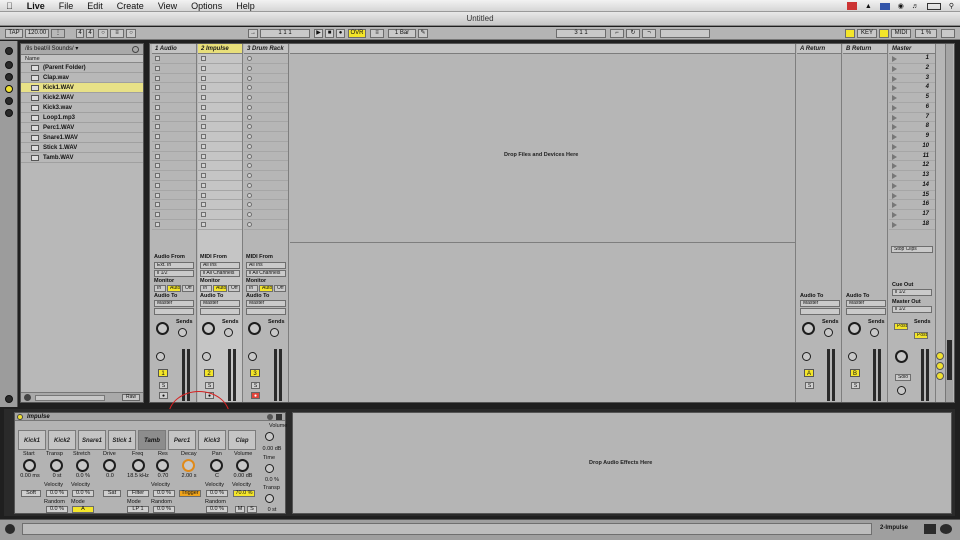  Describe the element at coordinates (912, 108) in the screenshot. I see `scene-launch: 6` at that location.